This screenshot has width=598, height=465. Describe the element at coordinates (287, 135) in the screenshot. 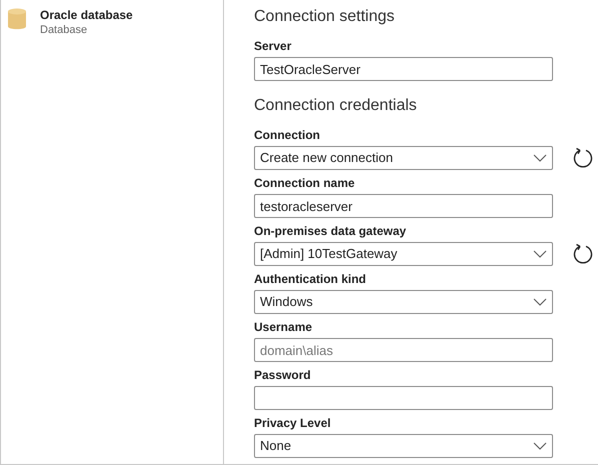

I see `field-label: Connection` at that location.